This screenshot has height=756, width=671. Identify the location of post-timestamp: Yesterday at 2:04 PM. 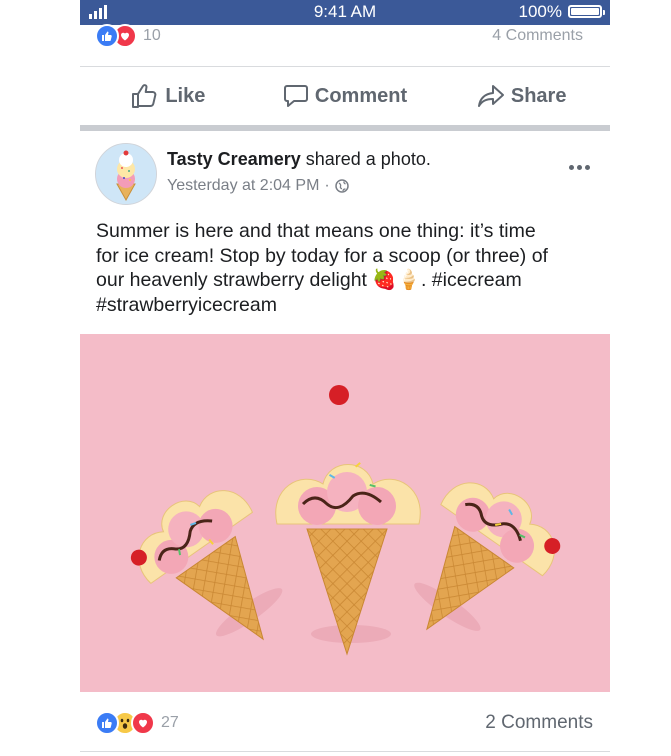
(243, 186).